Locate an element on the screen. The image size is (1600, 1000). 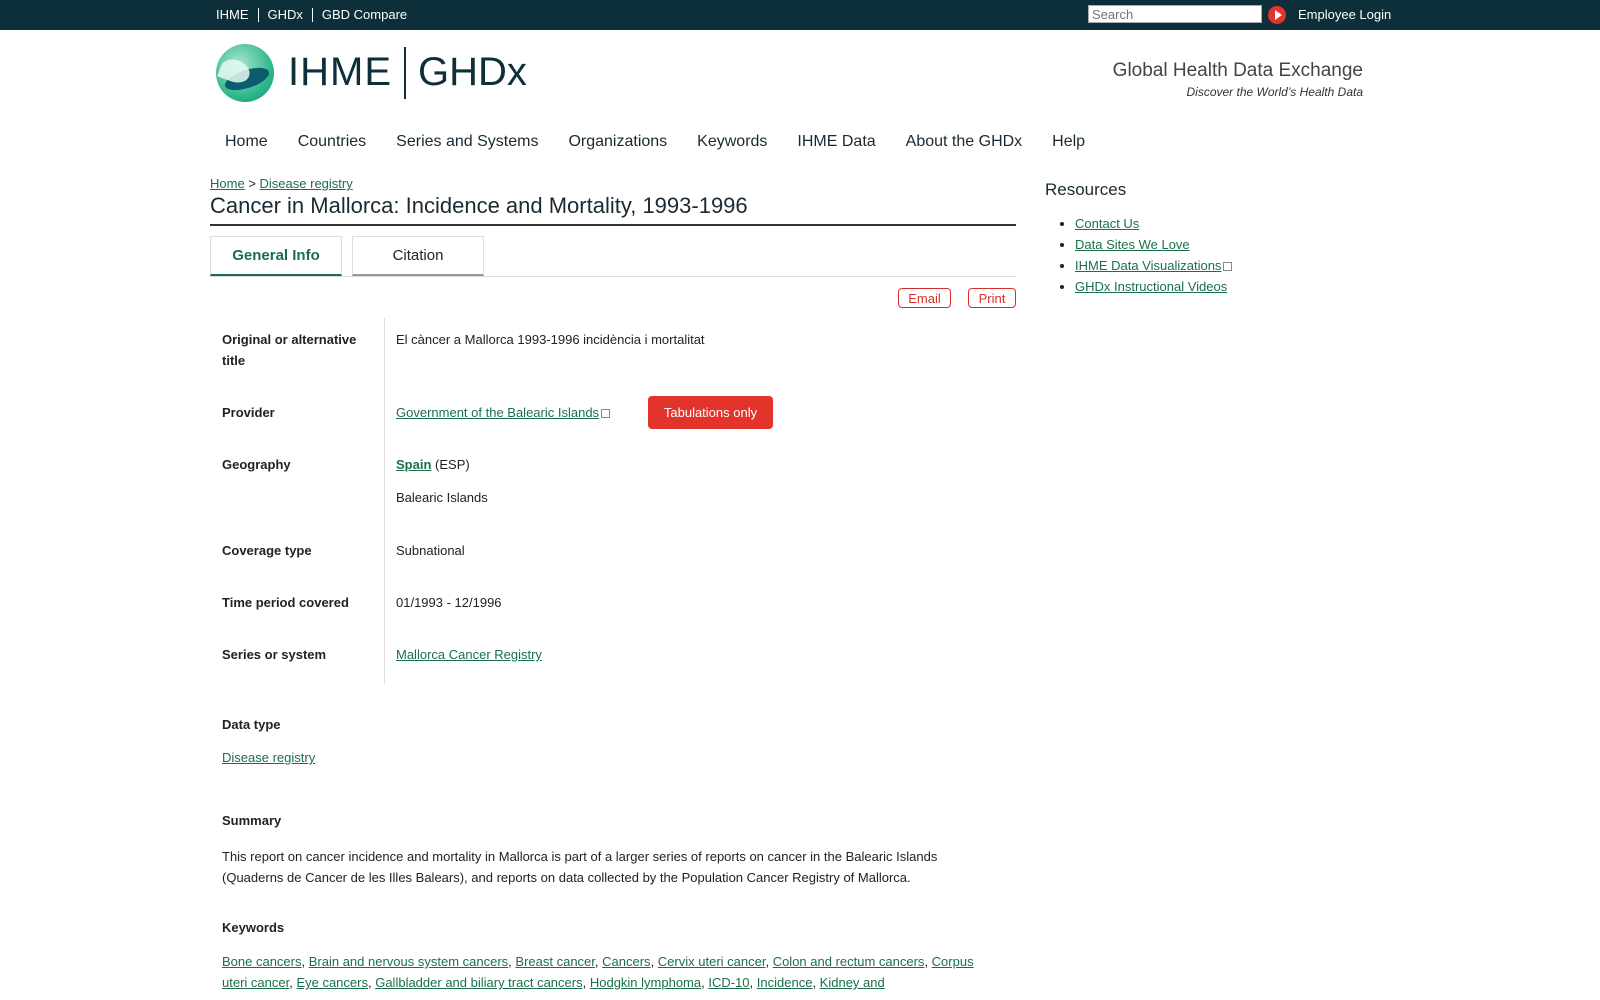
keyword-link: Hodgkin lymphoma is located at coordinates (645, 982).